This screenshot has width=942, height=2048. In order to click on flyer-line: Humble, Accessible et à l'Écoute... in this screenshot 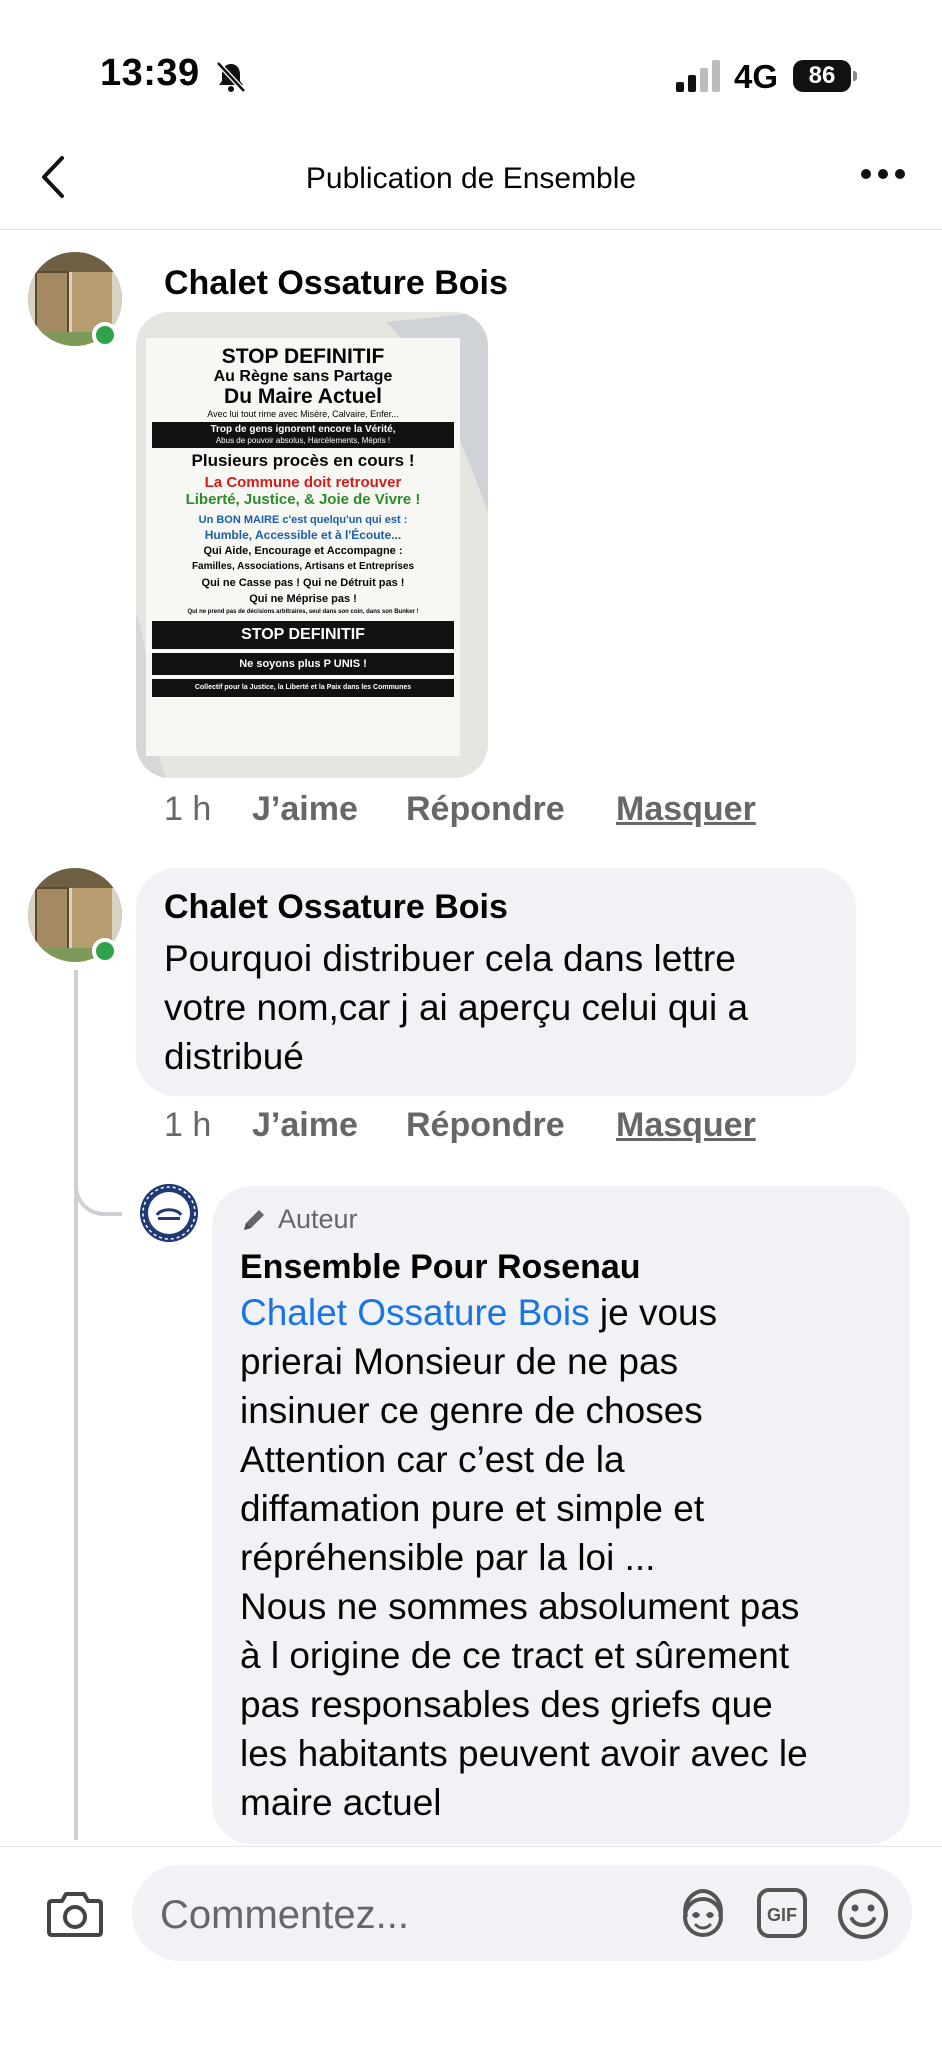, I will do `click(303, 535)`.